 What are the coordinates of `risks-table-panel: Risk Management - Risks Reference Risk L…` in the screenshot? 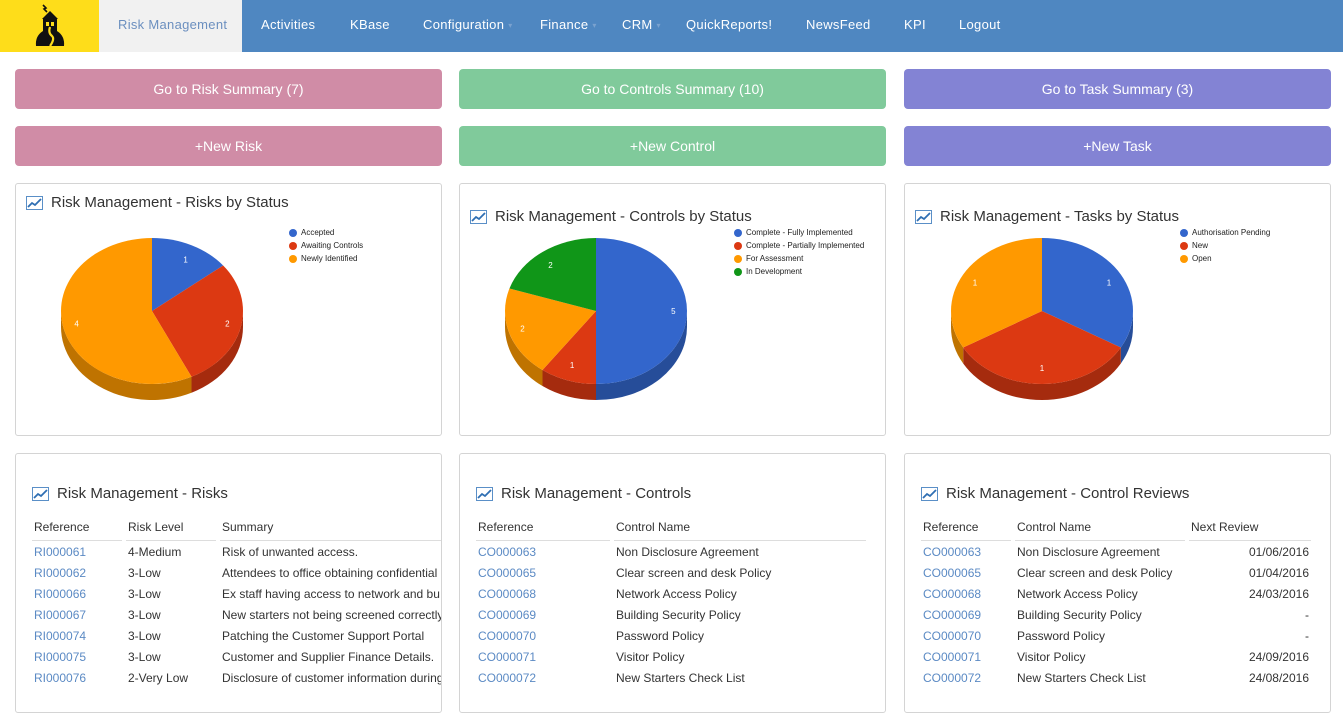 It's located at (228, 583).